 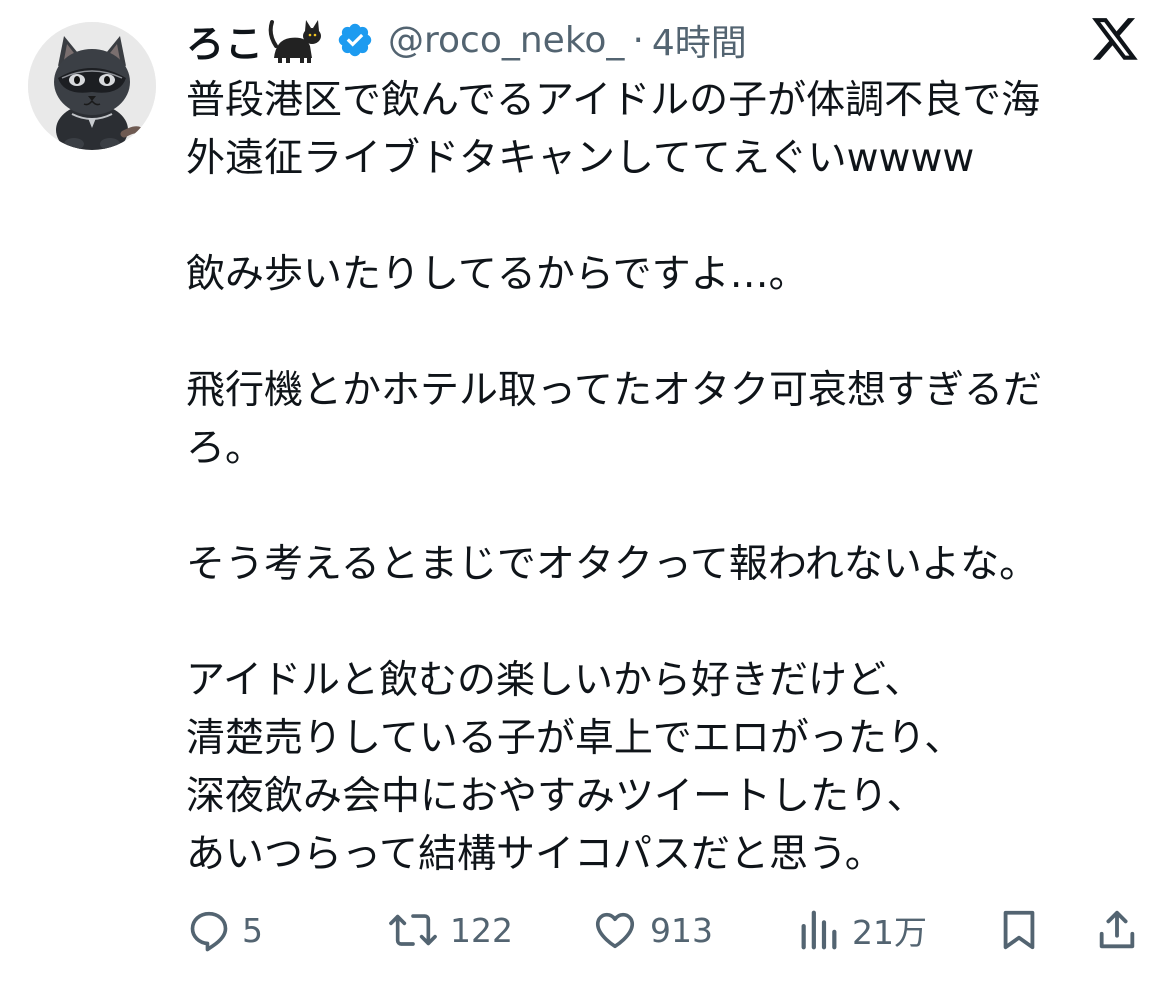 I want to click on tweet-paragraph-2: 飲み歩いたりしてるからですよ…。, so click(x=497, y=274).